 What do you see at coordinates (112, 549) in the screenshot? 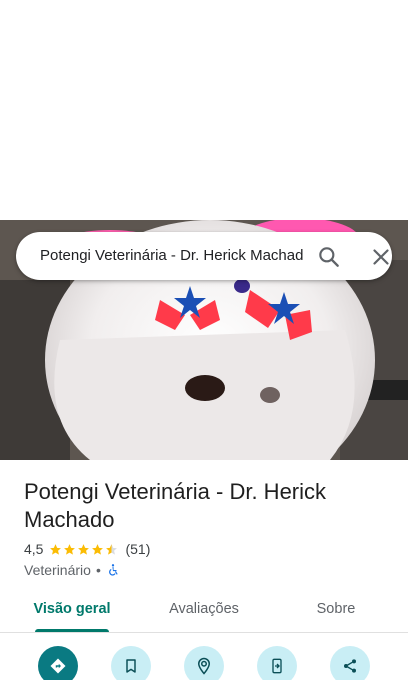
I see `star-half-icon` at bounding box center [112, 549].